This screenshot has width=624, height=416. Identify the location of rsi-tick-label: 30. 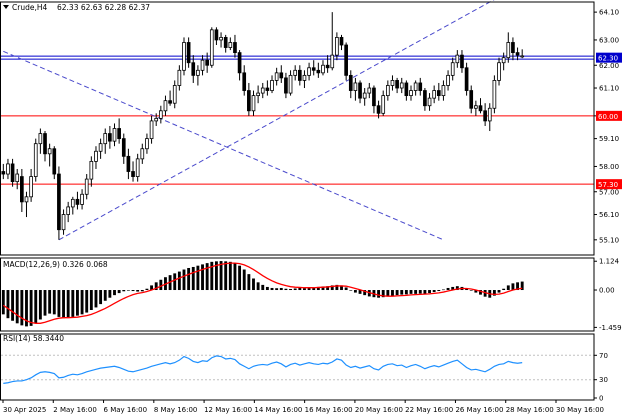
(603, 380).